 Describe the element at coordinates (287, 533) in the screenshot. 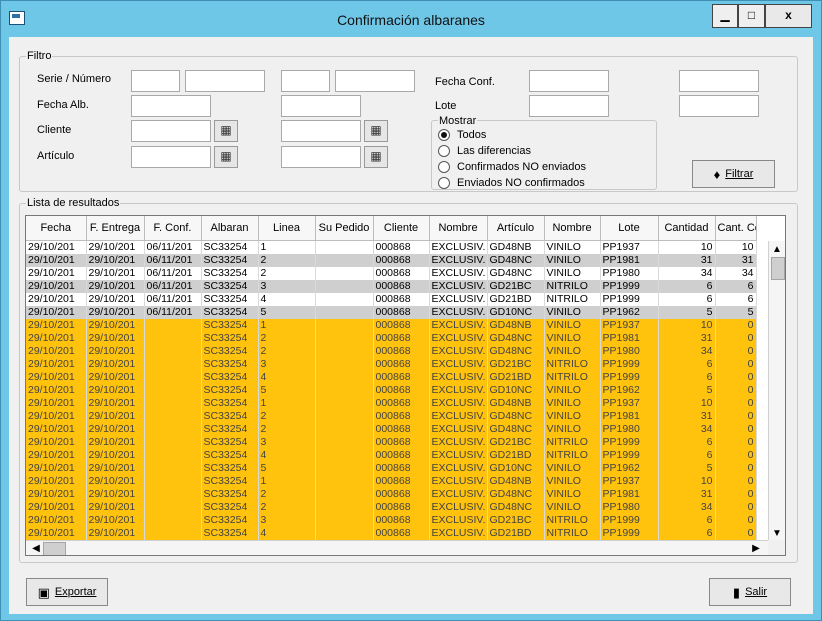

I see `cell-linea: 4` at that location.